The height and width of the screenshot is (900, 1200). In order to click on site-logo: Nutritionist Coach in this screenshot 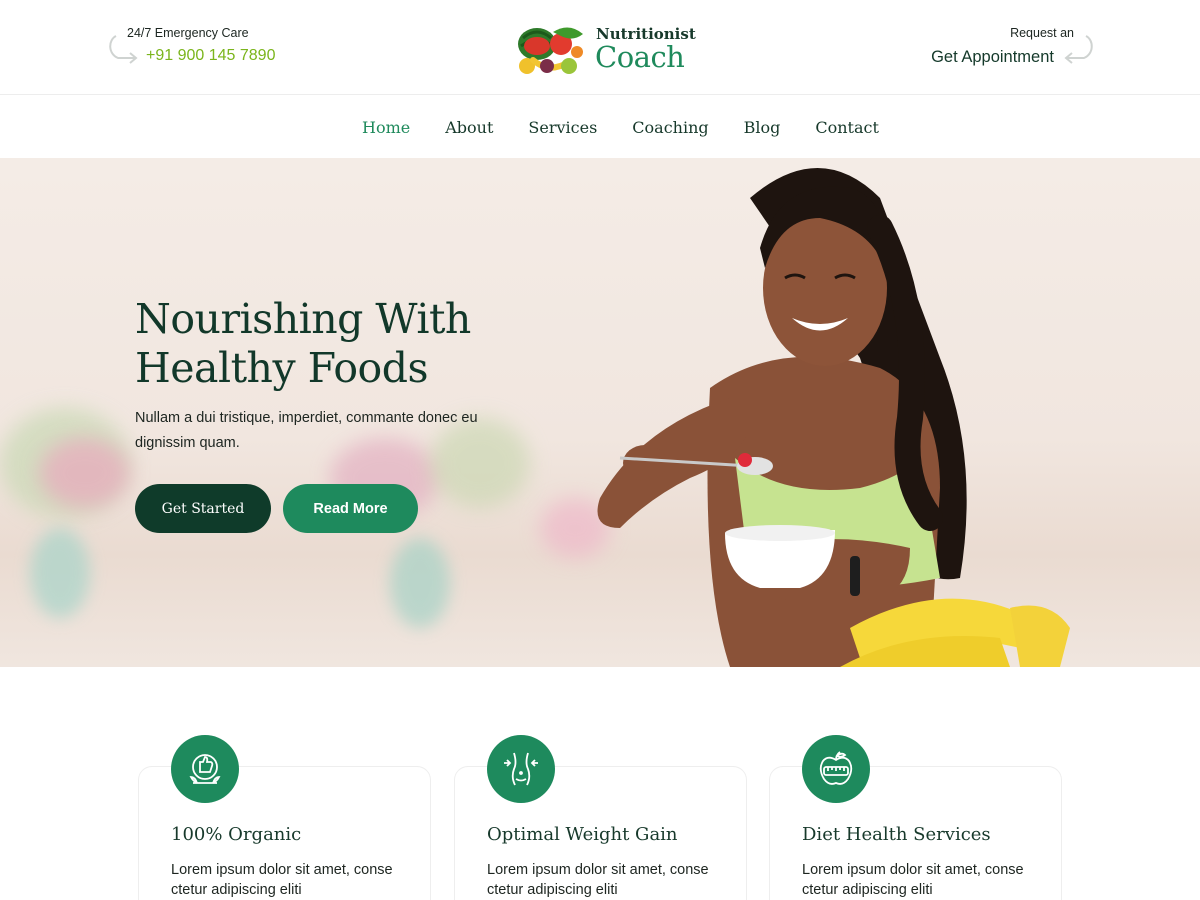, I will do `click(604, 49)`.